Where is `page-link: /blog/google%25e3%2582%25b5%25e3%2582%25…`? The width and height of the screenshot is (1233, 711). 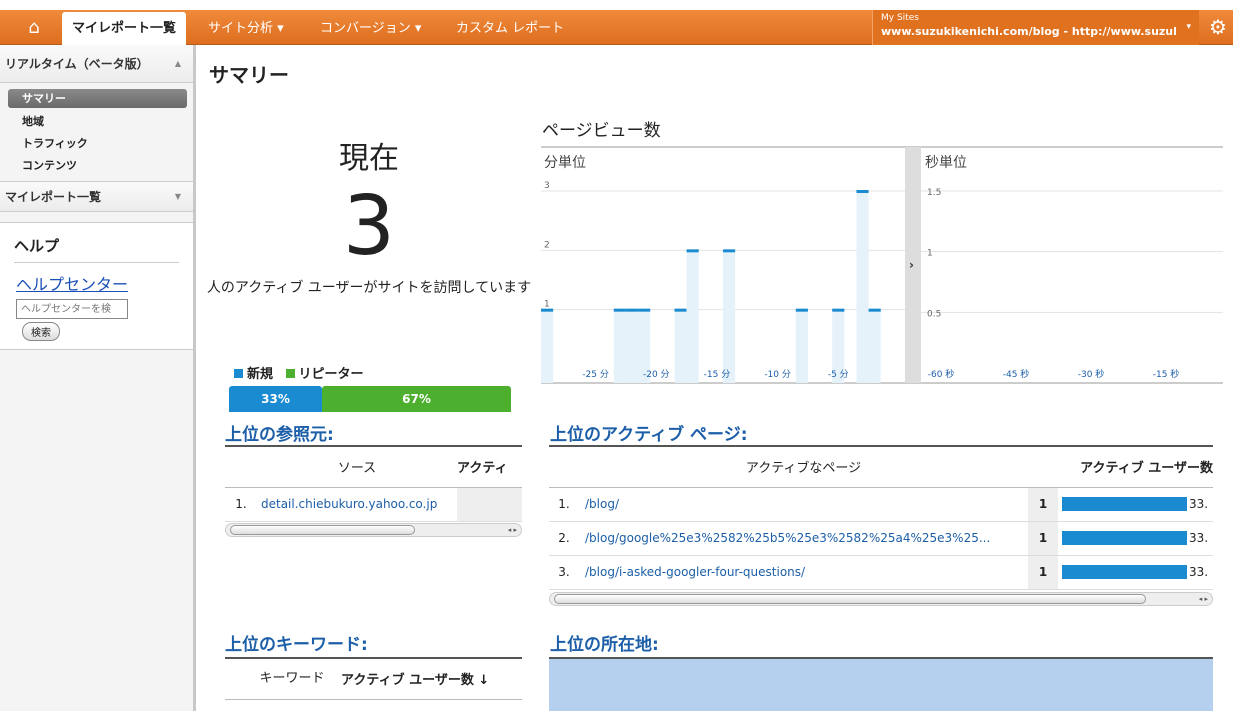 page-link: /blog/google%25e3%2582%25b5%25e3%2582%25… is located at coordinates (787, 538).